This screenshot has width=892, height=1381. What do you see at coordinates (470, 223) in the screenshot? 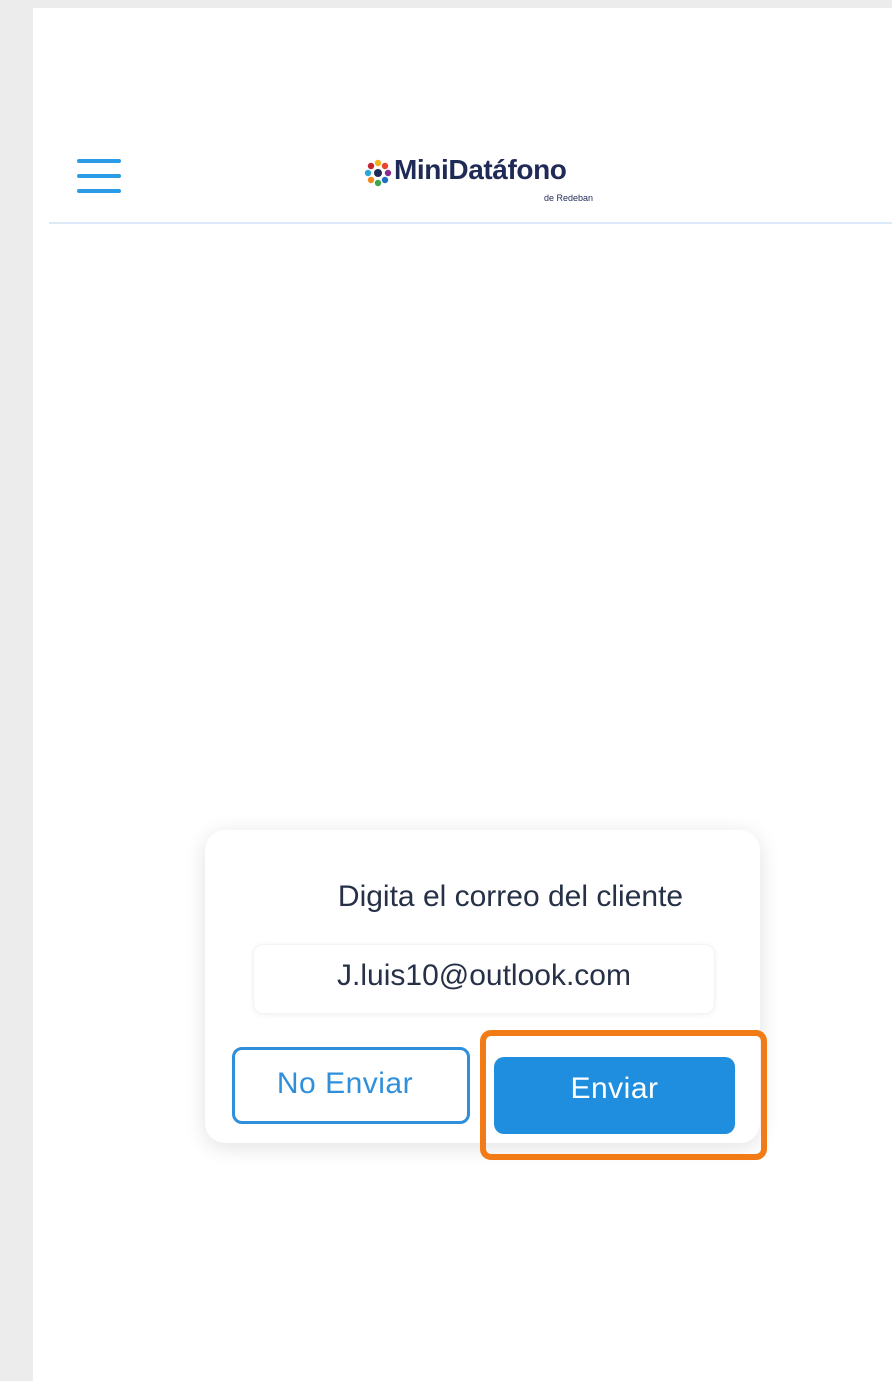
I see `header-divider` at bounding box center [470, 223].